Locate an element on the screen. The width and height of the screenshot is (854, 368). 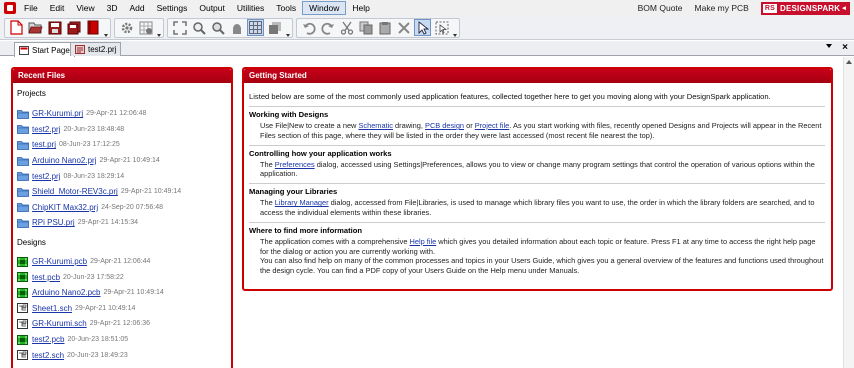
recent-file-row: test2.prj 08-Jun-23 18:29:14 is located at coordinates (124, 176).